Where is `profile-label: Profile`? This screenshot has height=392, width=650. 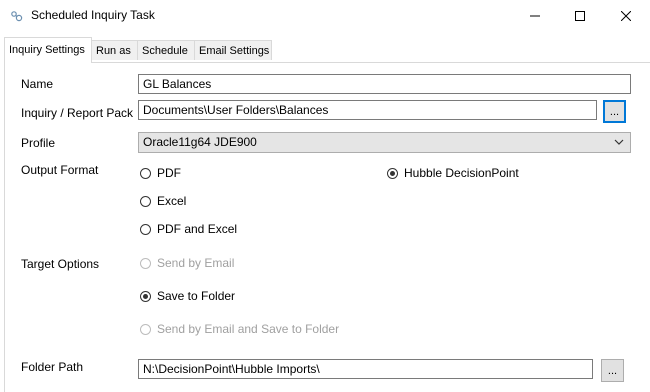 profile-label: Profile is located at coordinates (38, 143).